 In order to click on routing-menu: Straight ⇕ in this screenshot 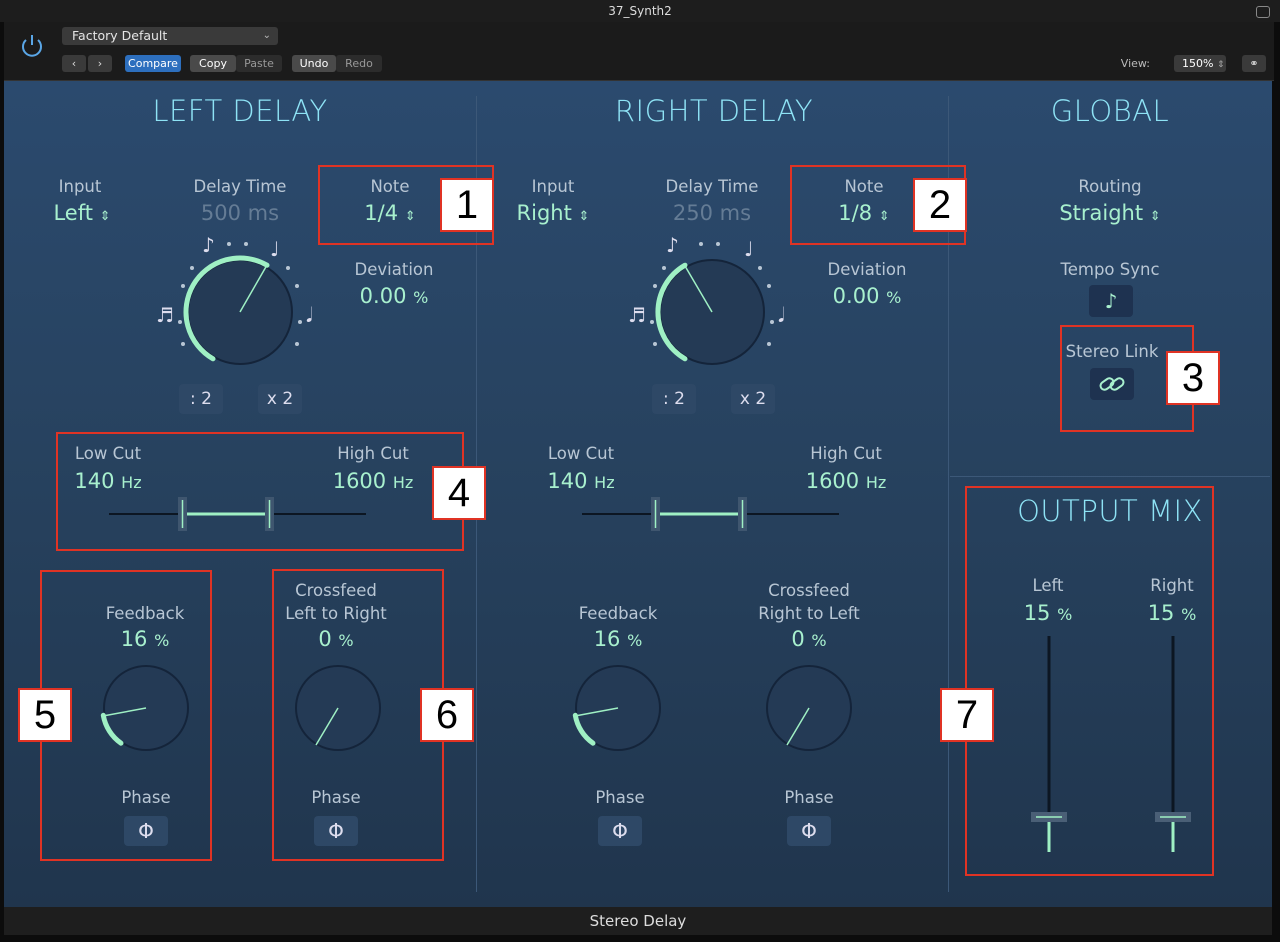, I will do `click(1110, 213)`.